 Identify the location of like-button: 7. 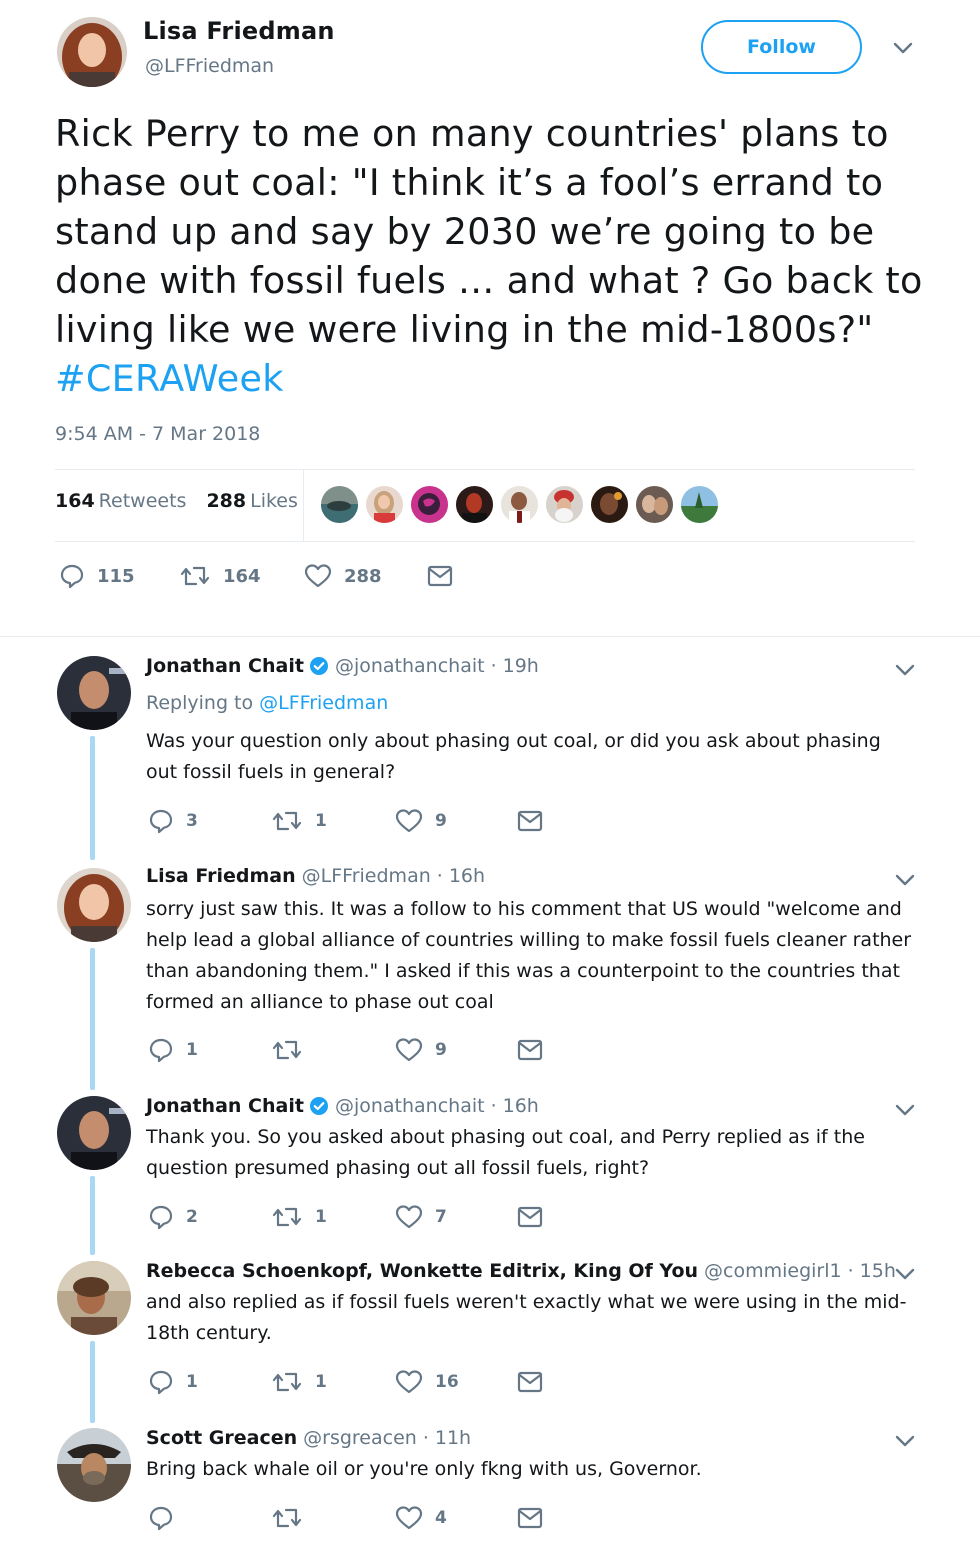
(456, 1217).